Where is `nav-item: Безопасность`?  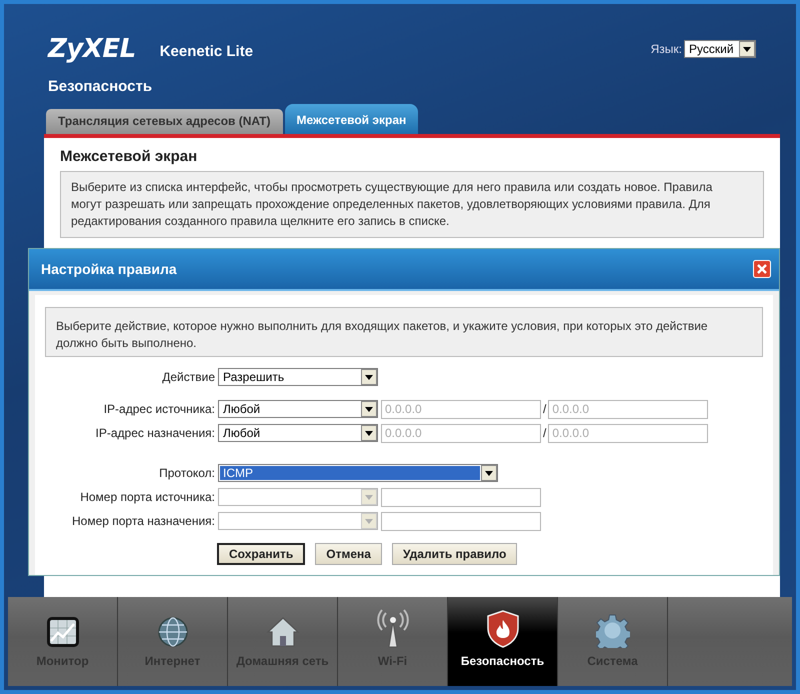 nav-item: Безопасность is located at coordinates (503, 641).